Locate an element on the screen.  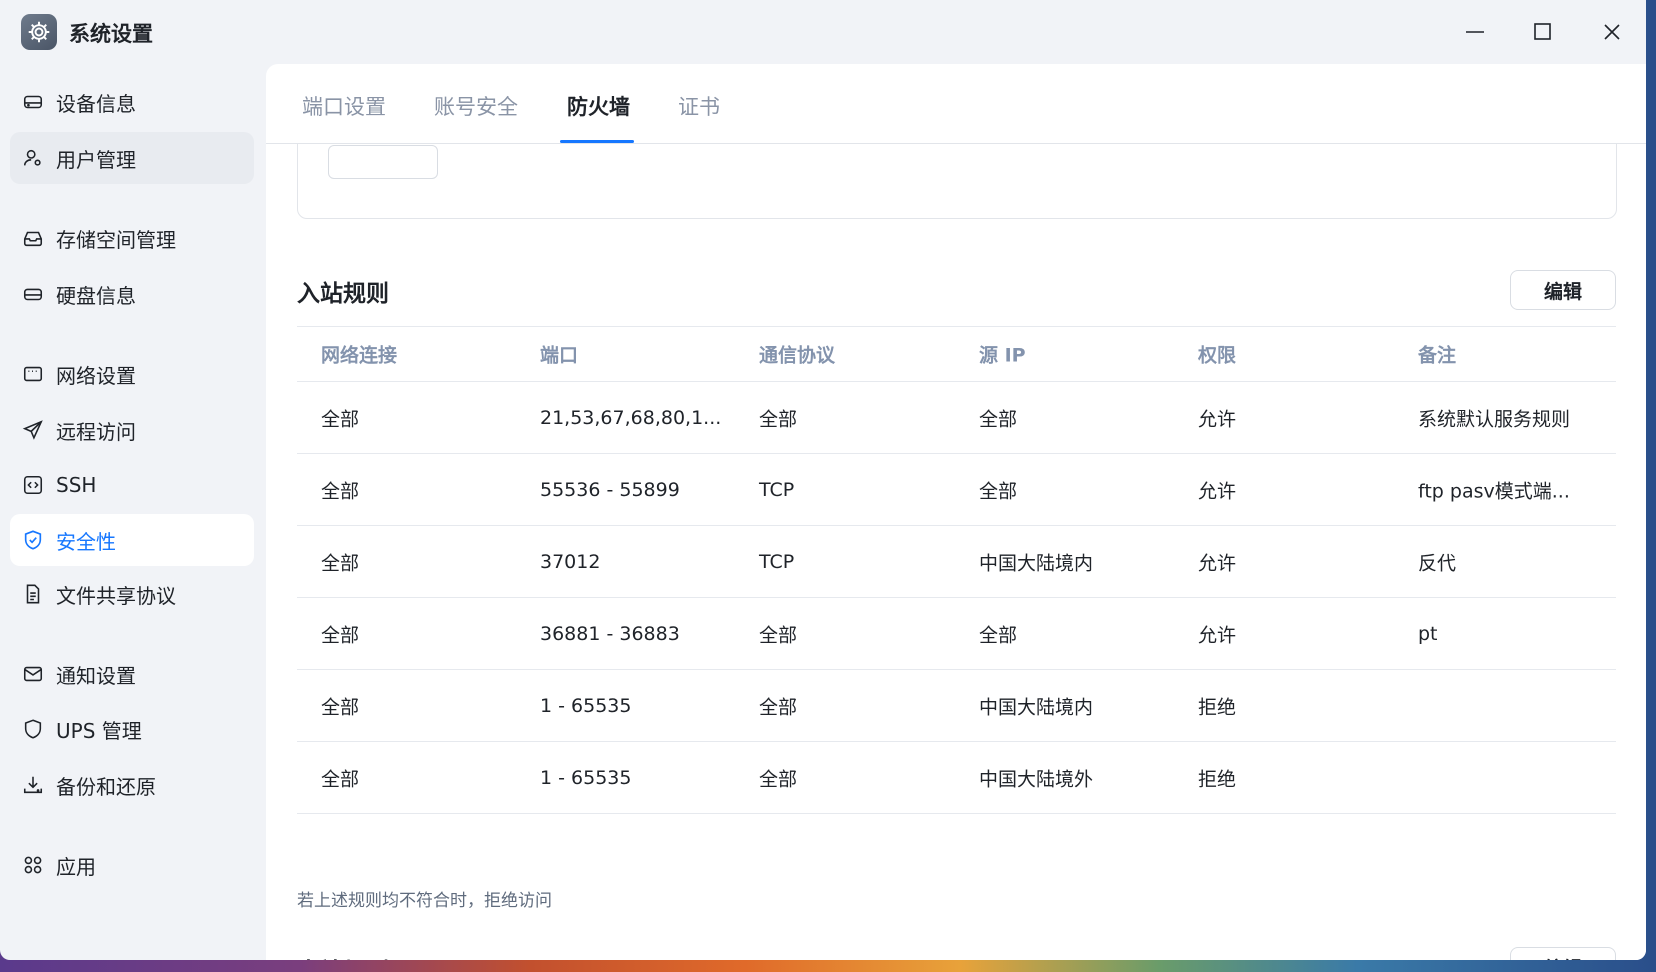
table-row: 全部 36881 - 36883 全部 全部 允许 pt is located at coordinates (956, 634).